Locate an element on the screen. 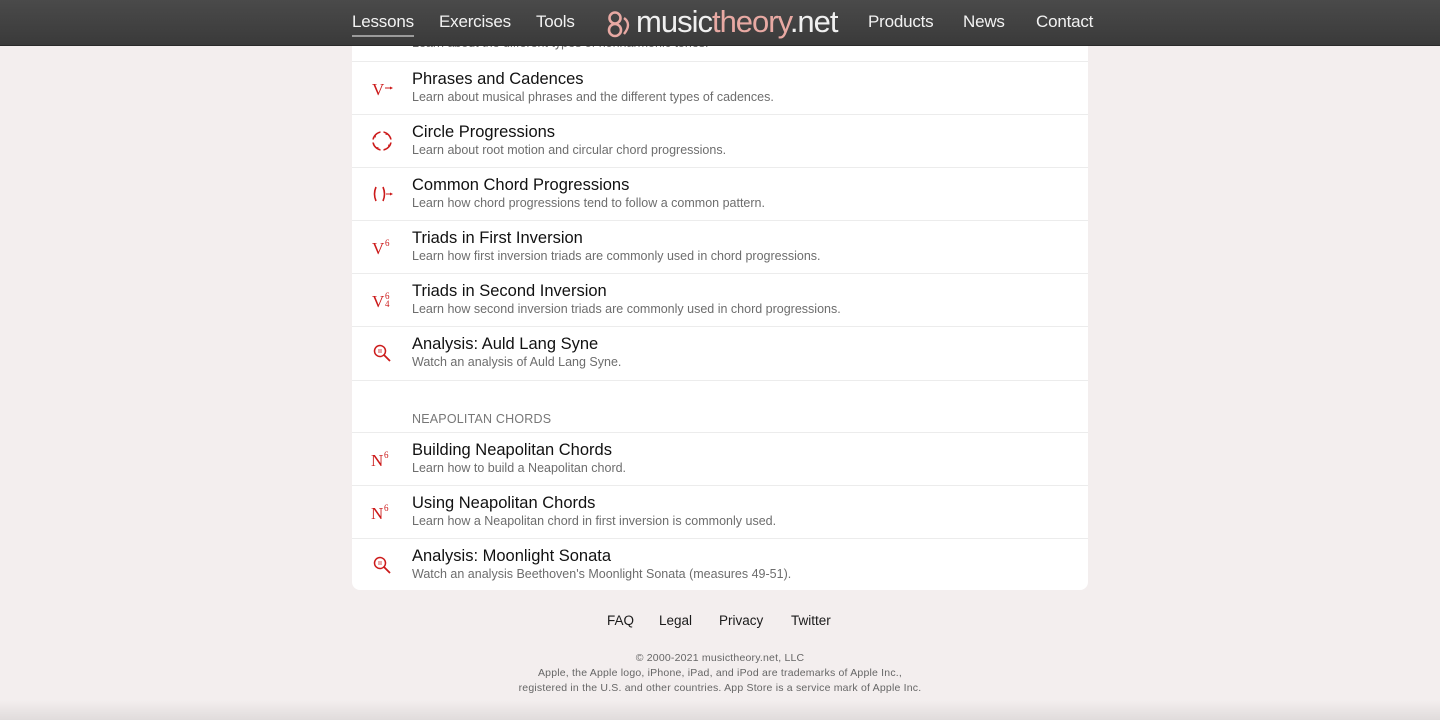 This screenshot has width=1440, height=720. footer-legal-link: Legal is located at coordinates (675, 620).